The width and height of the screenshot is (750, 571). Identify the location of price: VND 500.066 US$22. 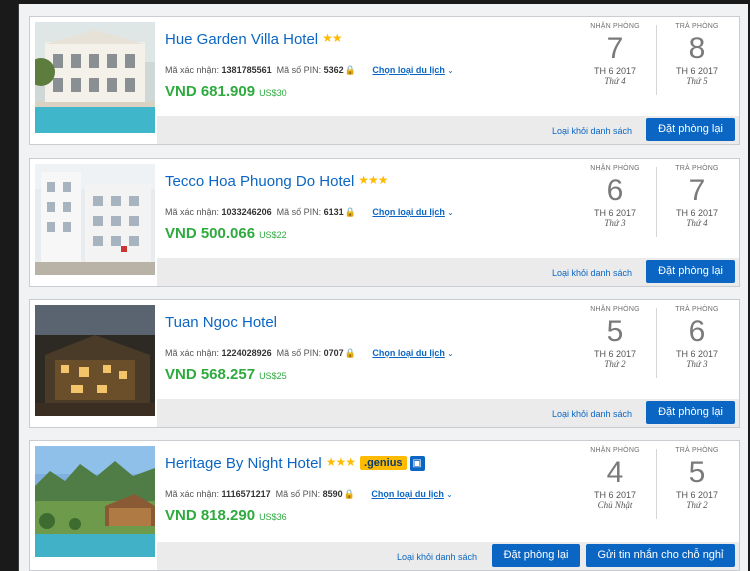
(226, 233).